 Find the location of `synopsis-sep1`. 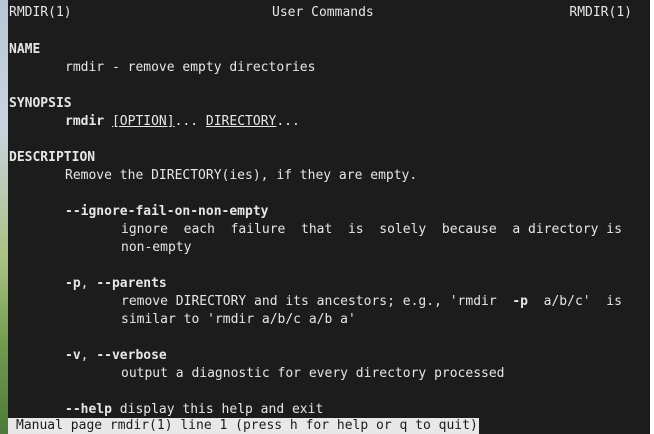

synopsis-sep1 is located at coordinates (108, 121).